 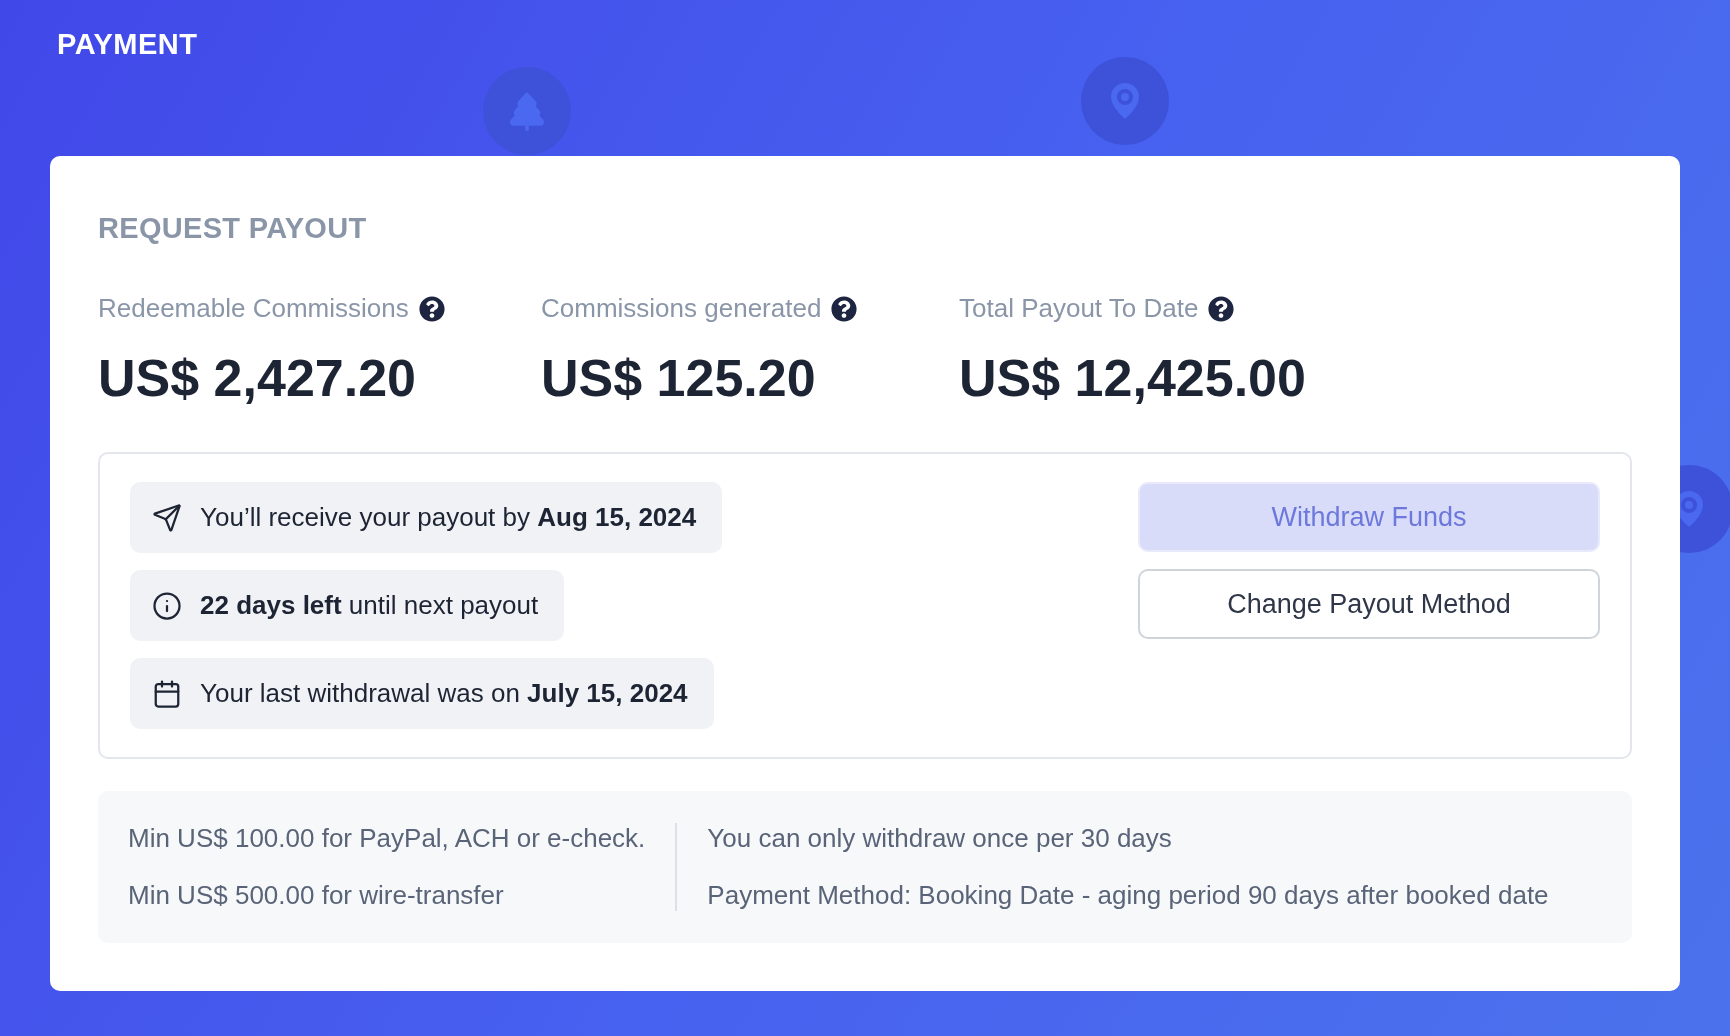 What do you see at coordinates (128, 44) in the screenshot?
I see `page-title: PAYMENT` at bounding box center [128, 44].